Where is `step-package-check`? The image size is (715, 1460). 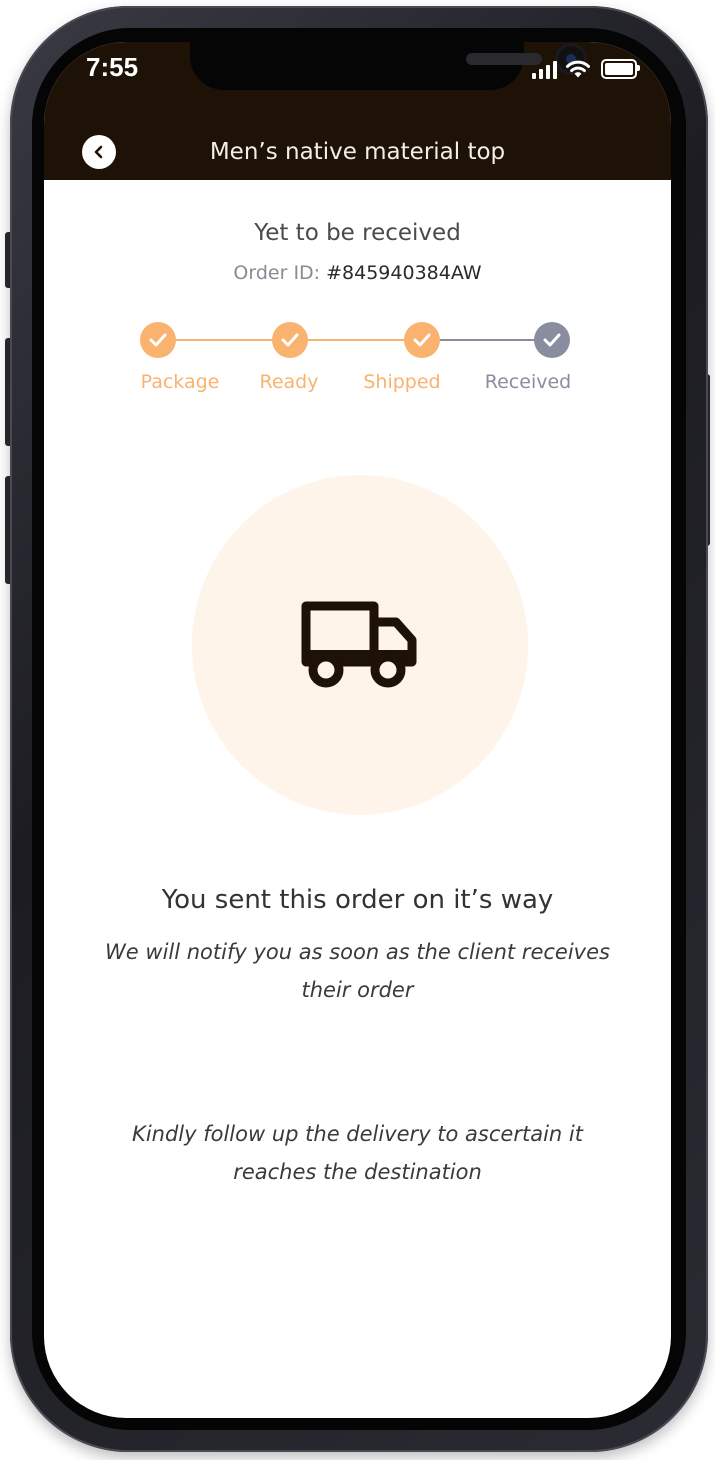
step-package-check is located at coordinates (158, 340).